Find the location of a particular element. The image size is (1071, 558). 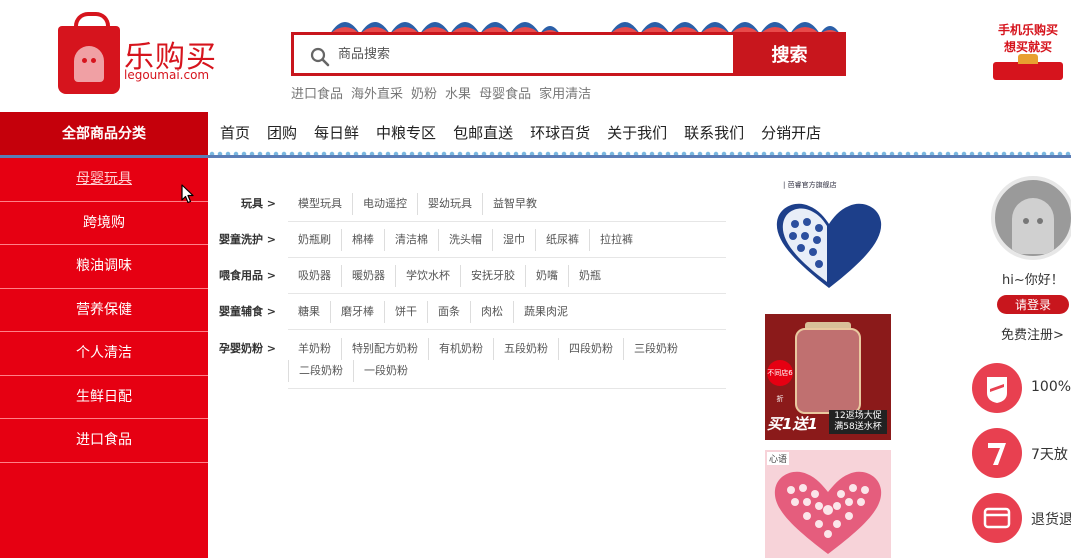

ghost-mascot-icon is located at coordinates (89, 64).